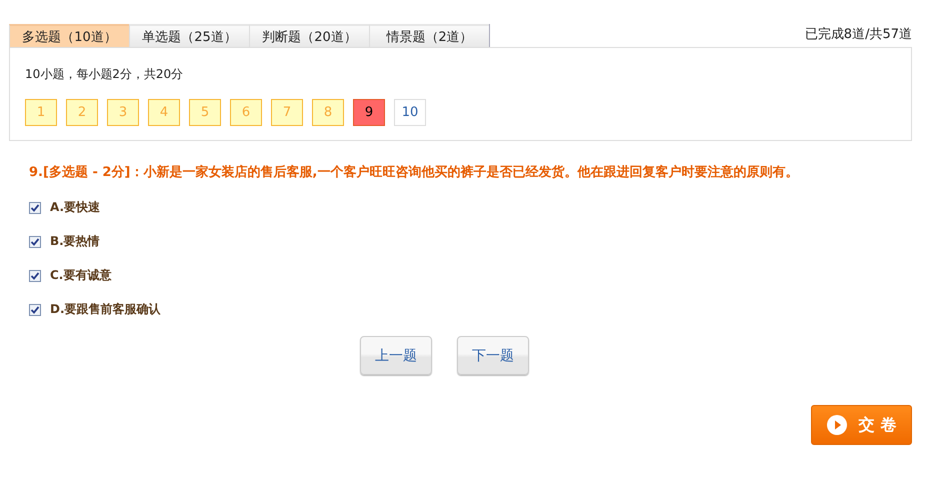 This screenshot has width=925, height=484. Describe the element at coordinates (836, 425) in the screenshot. I see `play-icon` at that location.